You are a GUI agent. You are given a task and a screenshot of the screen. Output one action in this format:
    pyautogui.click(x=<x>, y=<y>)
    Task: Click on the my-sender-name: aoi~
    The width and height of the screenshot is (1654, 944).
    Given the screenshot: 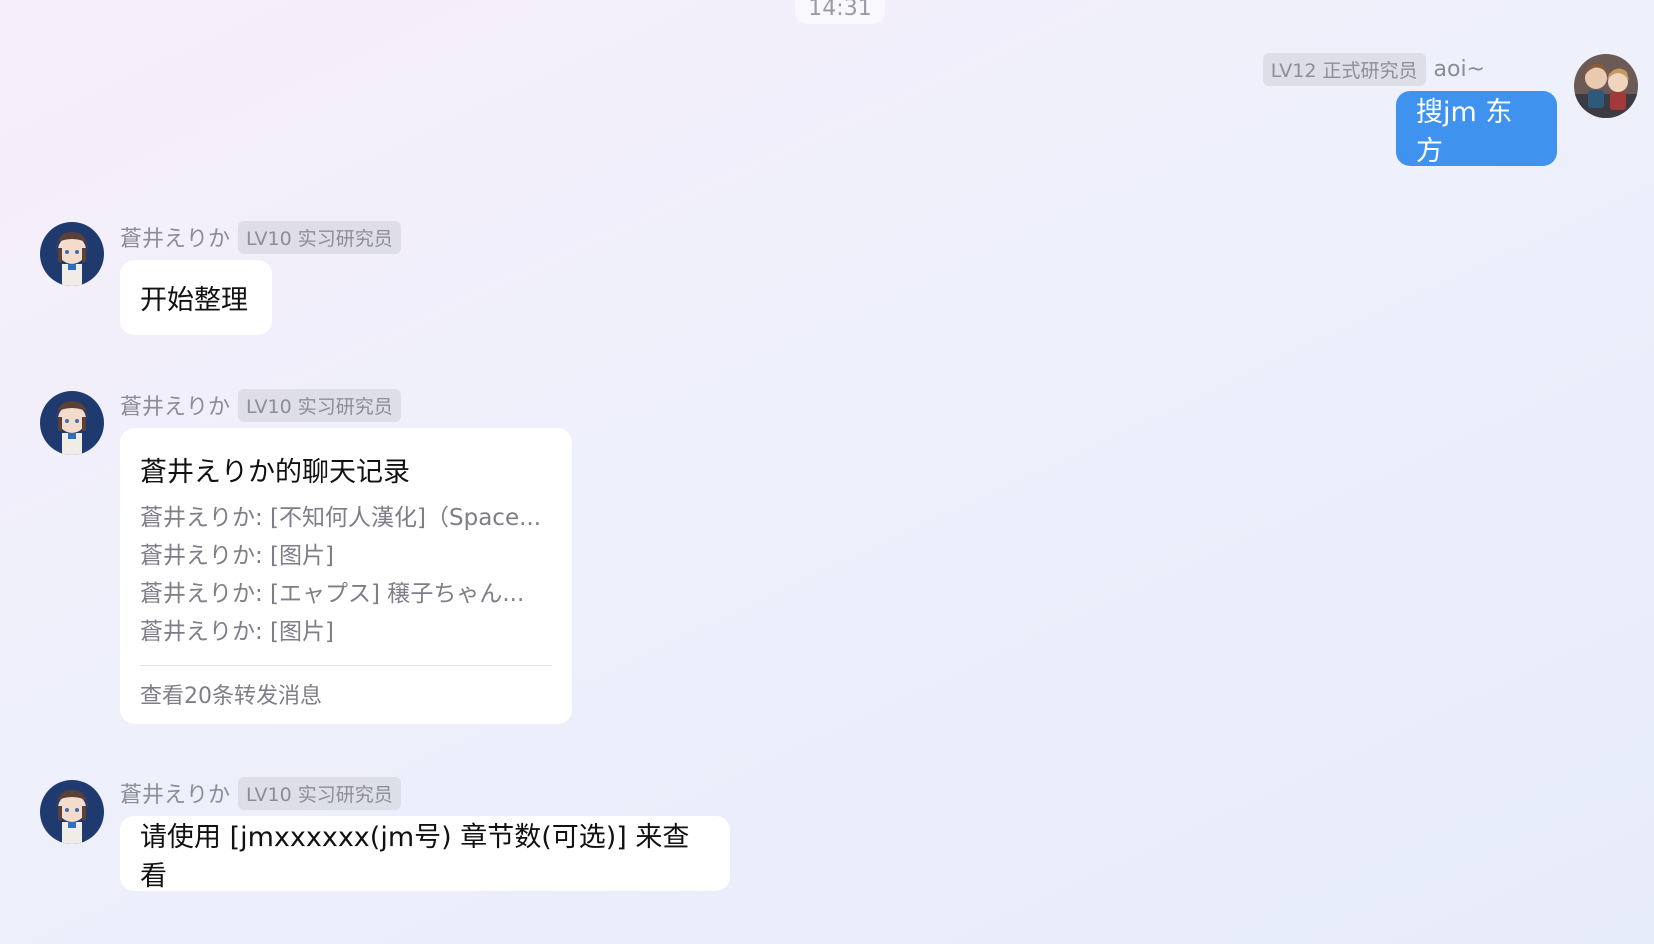 What is the action you would take?
    pyautogui.click(x=1459, y=69)
    